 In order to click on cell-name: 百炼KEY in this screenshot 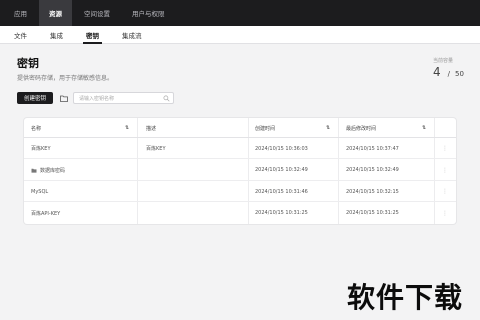, I will do `click(41, 148)`.